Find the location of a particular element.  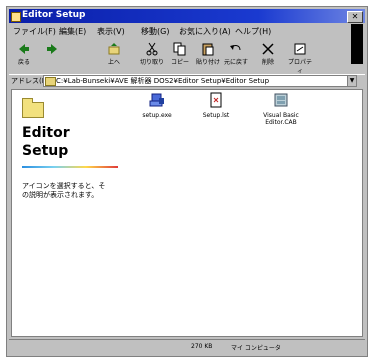

status-location: マイ コンピュータ is located at coordinates (256, 348).